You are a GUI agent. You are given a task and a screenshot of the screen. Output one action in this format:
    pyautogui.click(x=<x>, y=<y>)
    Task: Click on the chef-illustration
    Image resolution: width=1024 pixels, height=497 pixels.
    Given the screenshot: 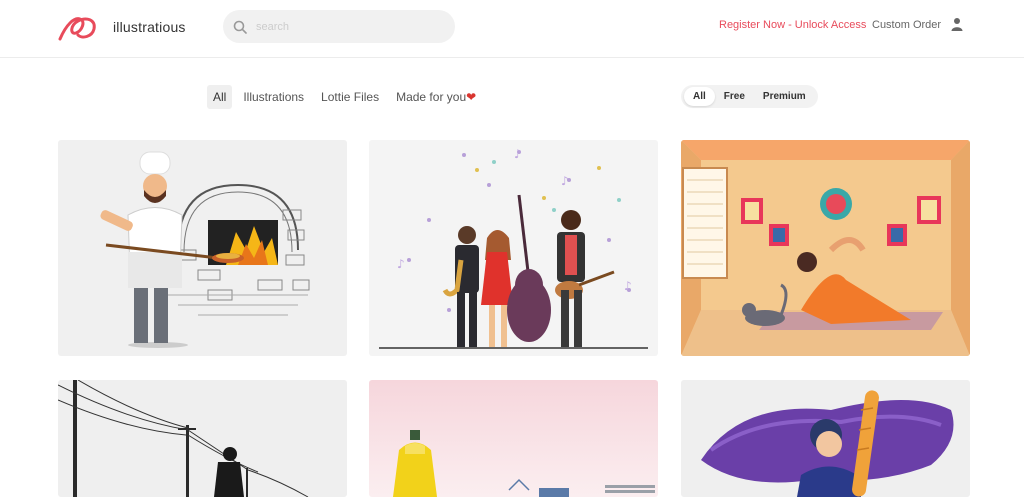 What is the action you would take?
    pyautogui.click(x=202, y=248)
    